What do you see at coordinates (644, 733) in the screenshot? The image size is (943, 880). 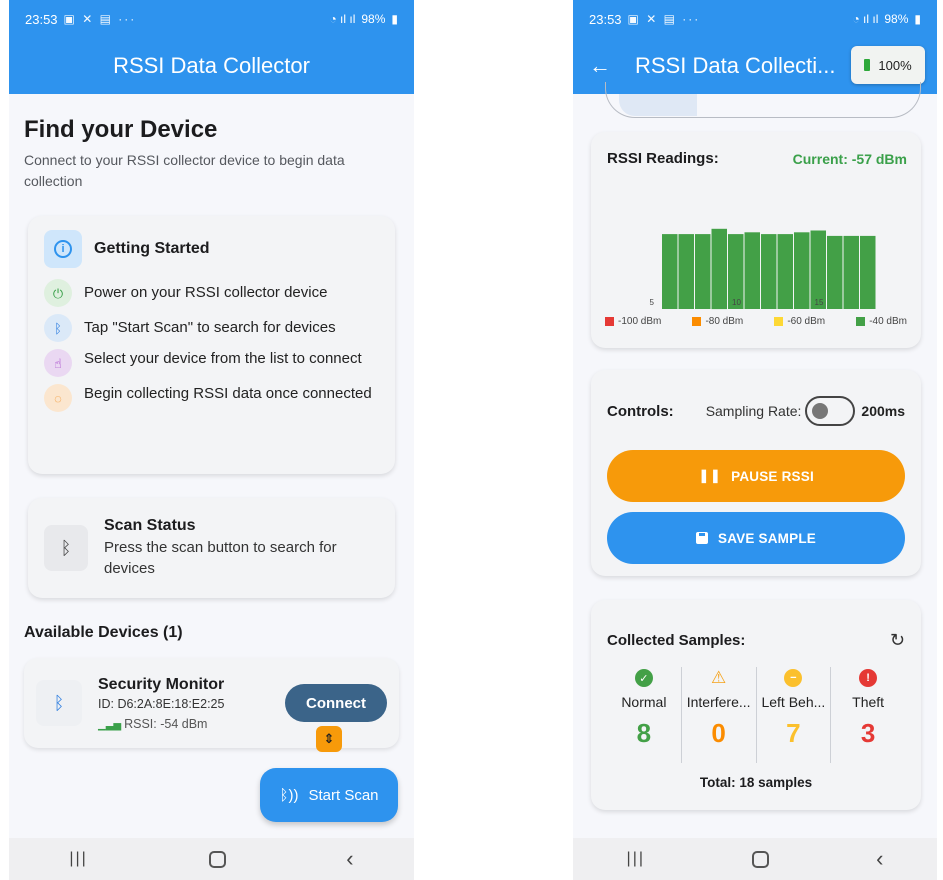 I see `category-count: 8` at bounding box center [644, 733].